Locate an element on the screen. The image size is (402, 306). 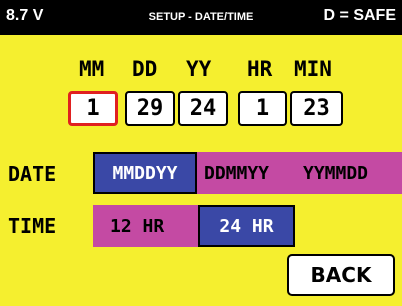
status-bar: 8.7 V SETUP - DATE/TIME D = SAFE is located at coordinates (201, 17).